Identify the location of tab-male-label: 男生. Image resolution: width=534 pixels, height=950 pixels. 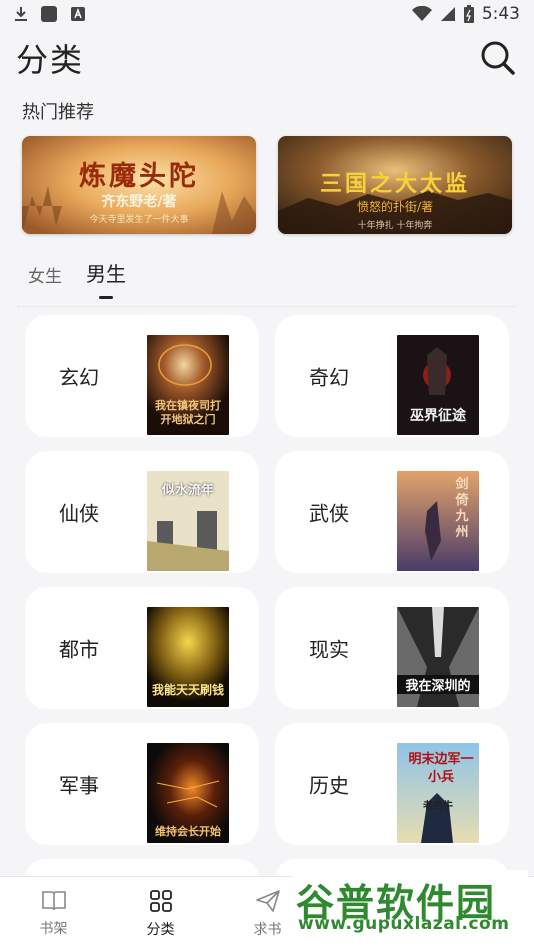
(106, 274).